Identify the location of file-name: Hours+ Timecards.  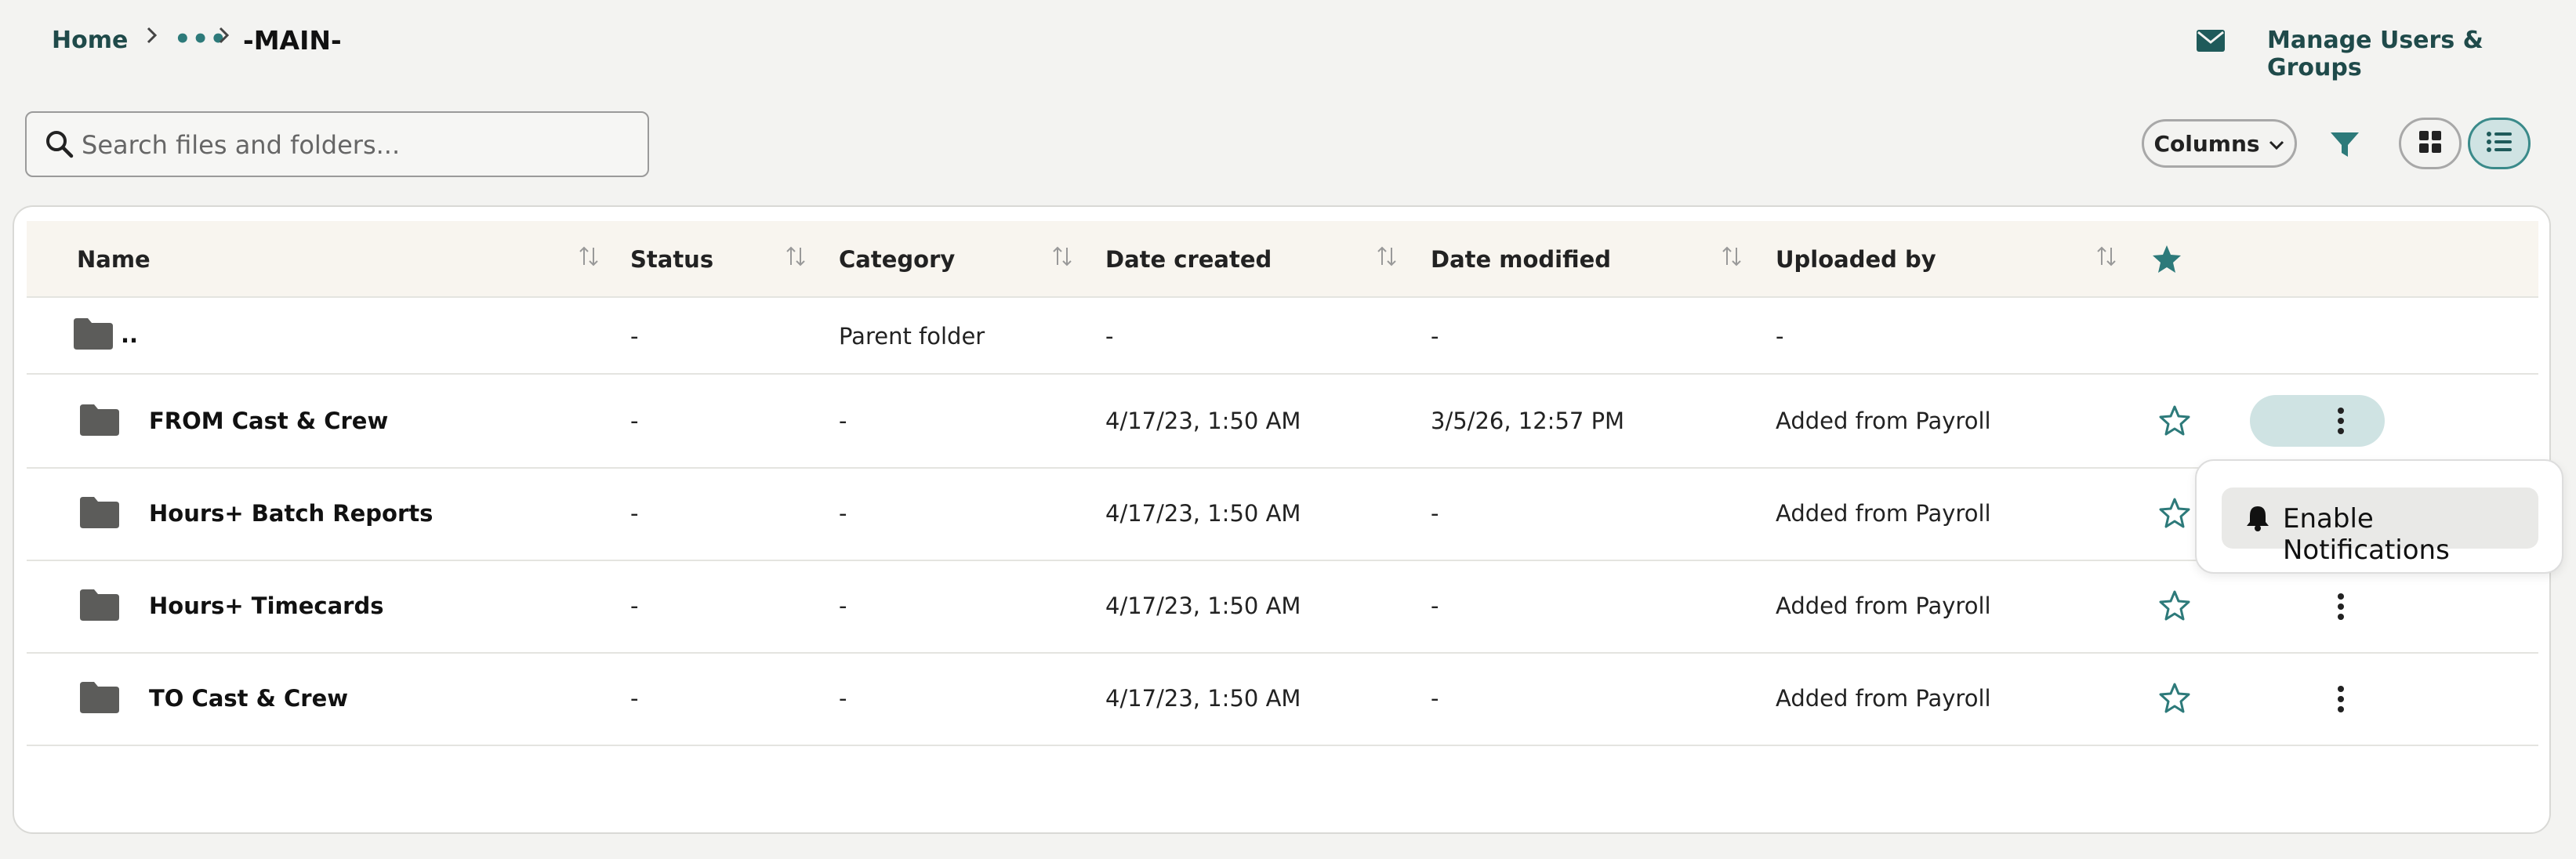
(266, 606).